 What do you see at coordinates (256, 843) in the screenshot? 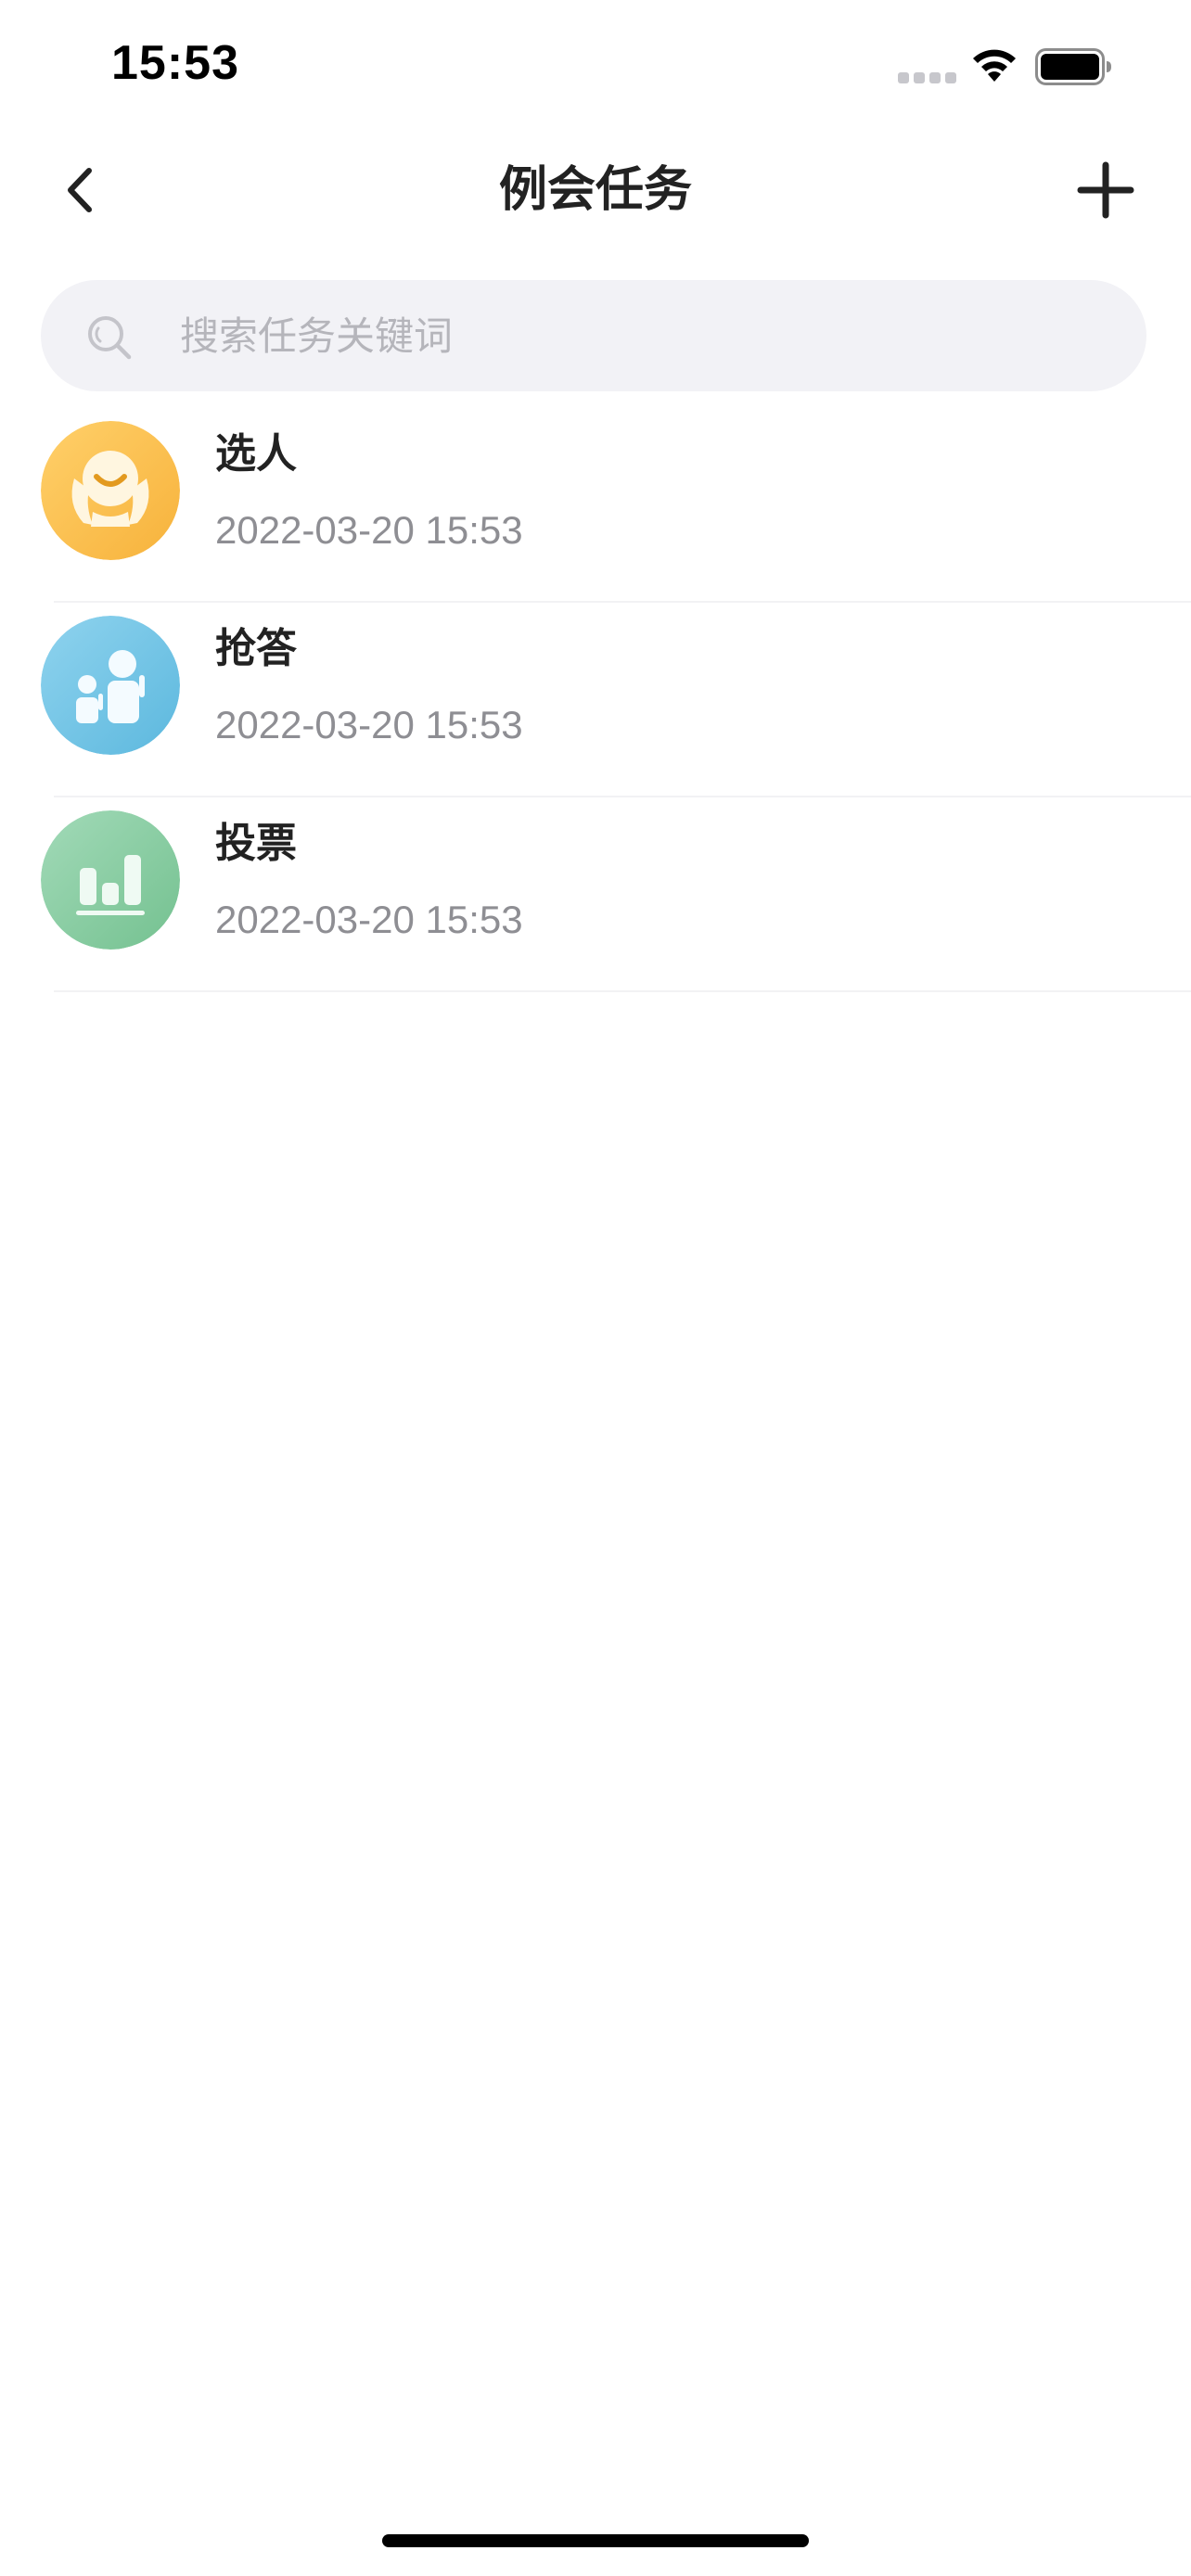
I see `task-name: 投票` at bounding box center [256, 843].